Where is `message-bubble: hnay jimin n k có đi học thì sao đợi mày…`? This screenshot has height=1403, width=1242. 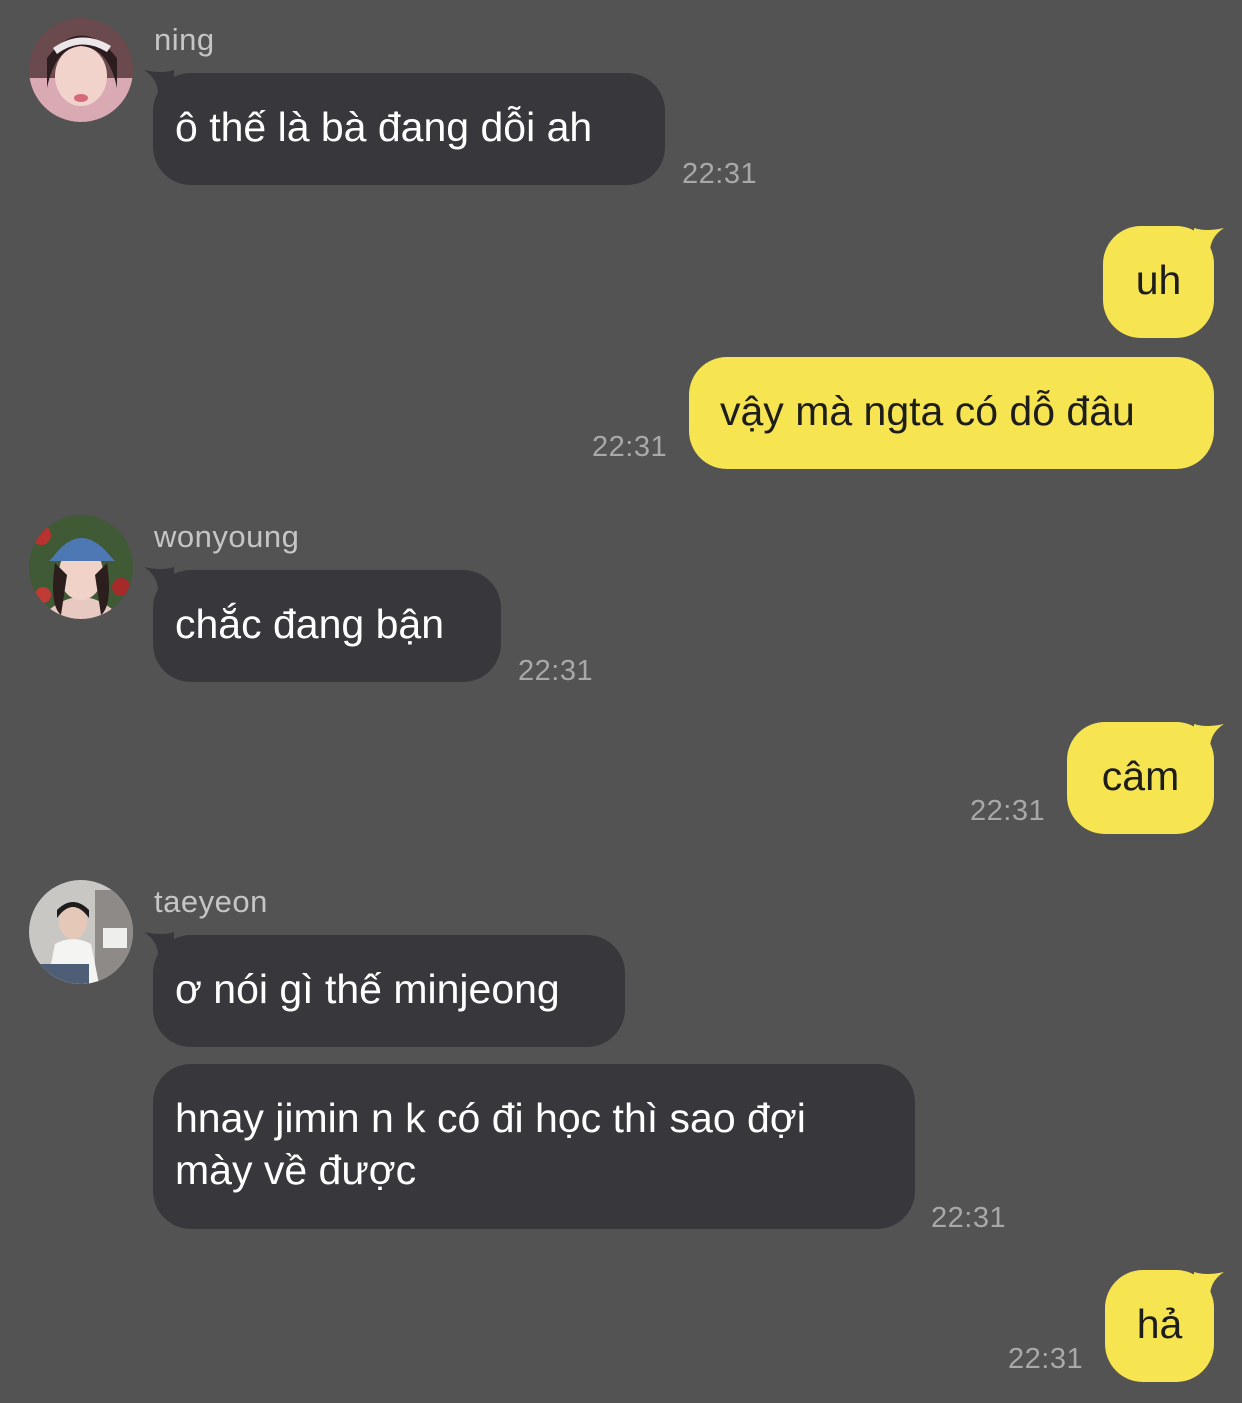
message-bubble: hnay jimin n k có đi học thì sao đợi mày… is located at coordinates (534, 1146).